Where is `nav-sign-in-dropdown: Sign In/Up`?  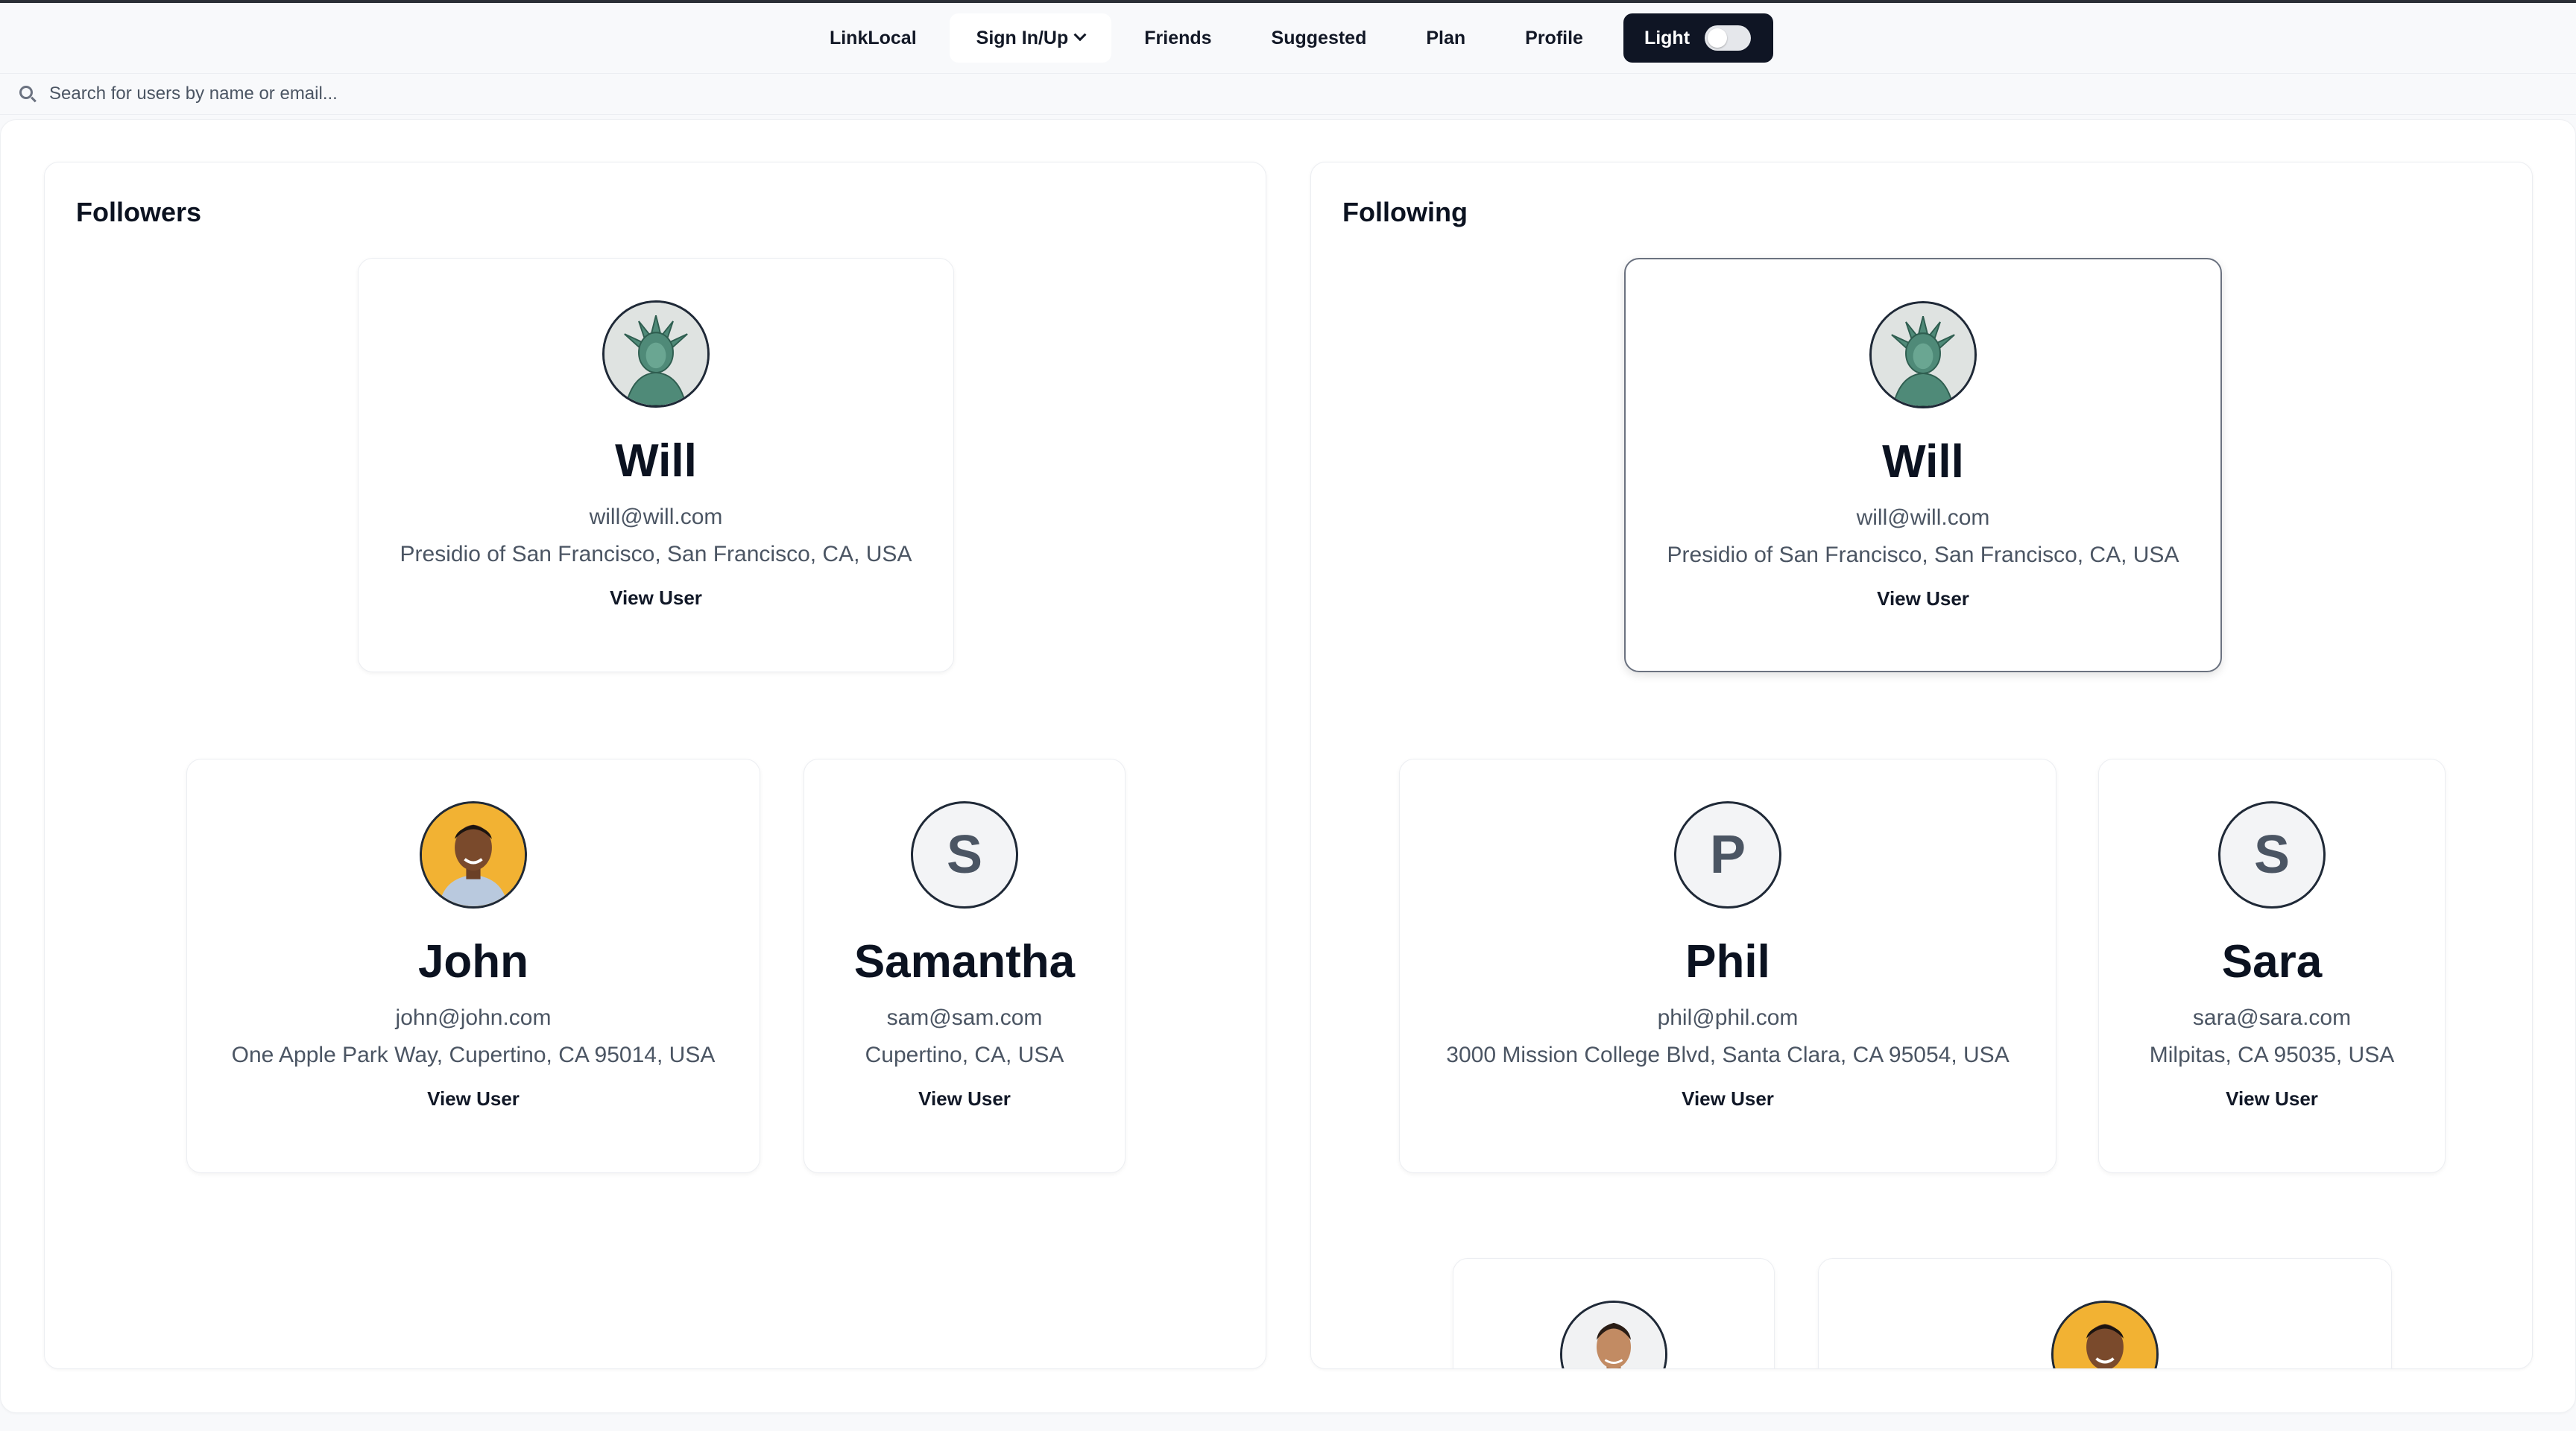 nav-sign-in-dropdown: Sign In/Up is located at coordinates (1030, 38).